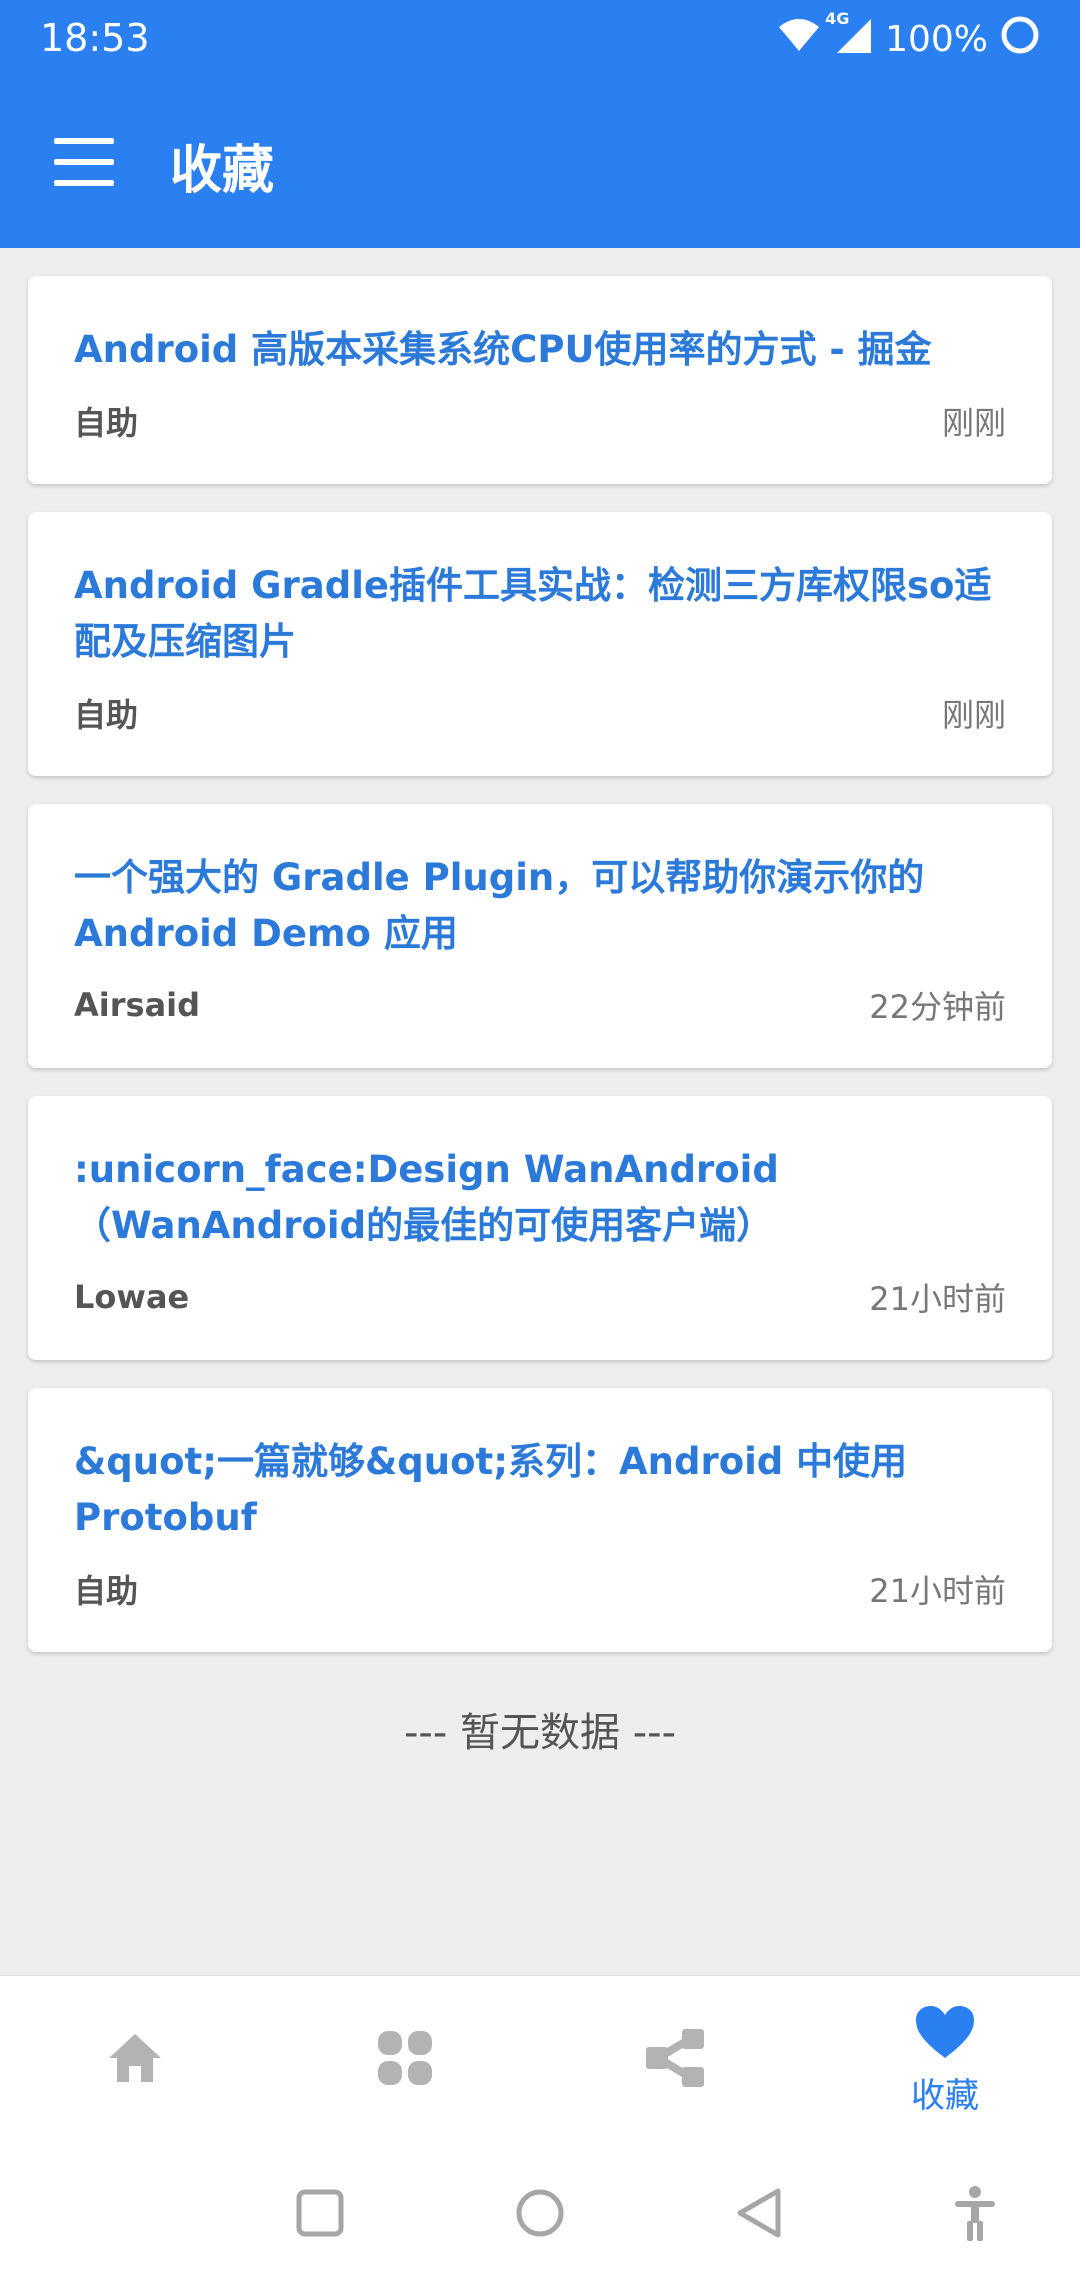 The height and width of the screenshot is (2280, 1080). Describe the element at coordinates (503, 349) in the screenshot. I see `article-title: Android 高版本采集系统CPU使用率的方式 - 掘金` at that location.